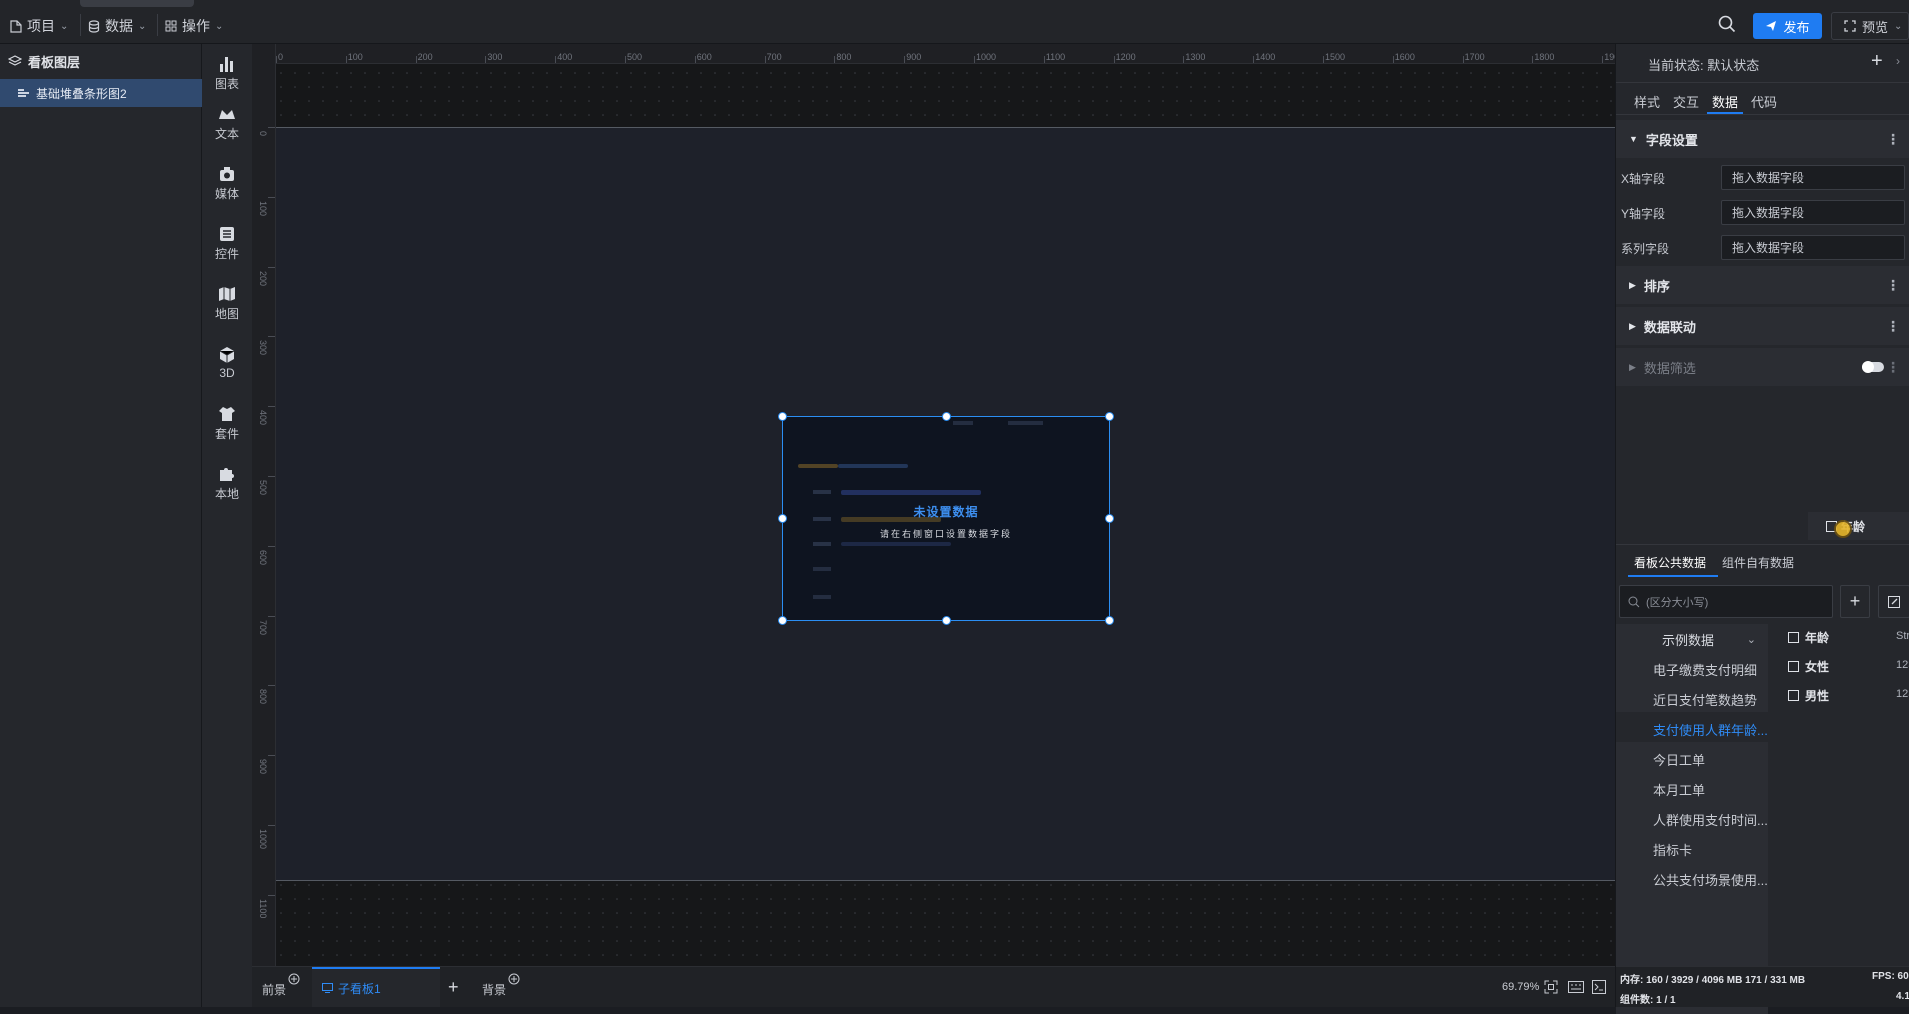 This screenshot has height=1014, width=1909. I want to click on sort-header: ▶ 排序 ⋮, so click(1762, 285).